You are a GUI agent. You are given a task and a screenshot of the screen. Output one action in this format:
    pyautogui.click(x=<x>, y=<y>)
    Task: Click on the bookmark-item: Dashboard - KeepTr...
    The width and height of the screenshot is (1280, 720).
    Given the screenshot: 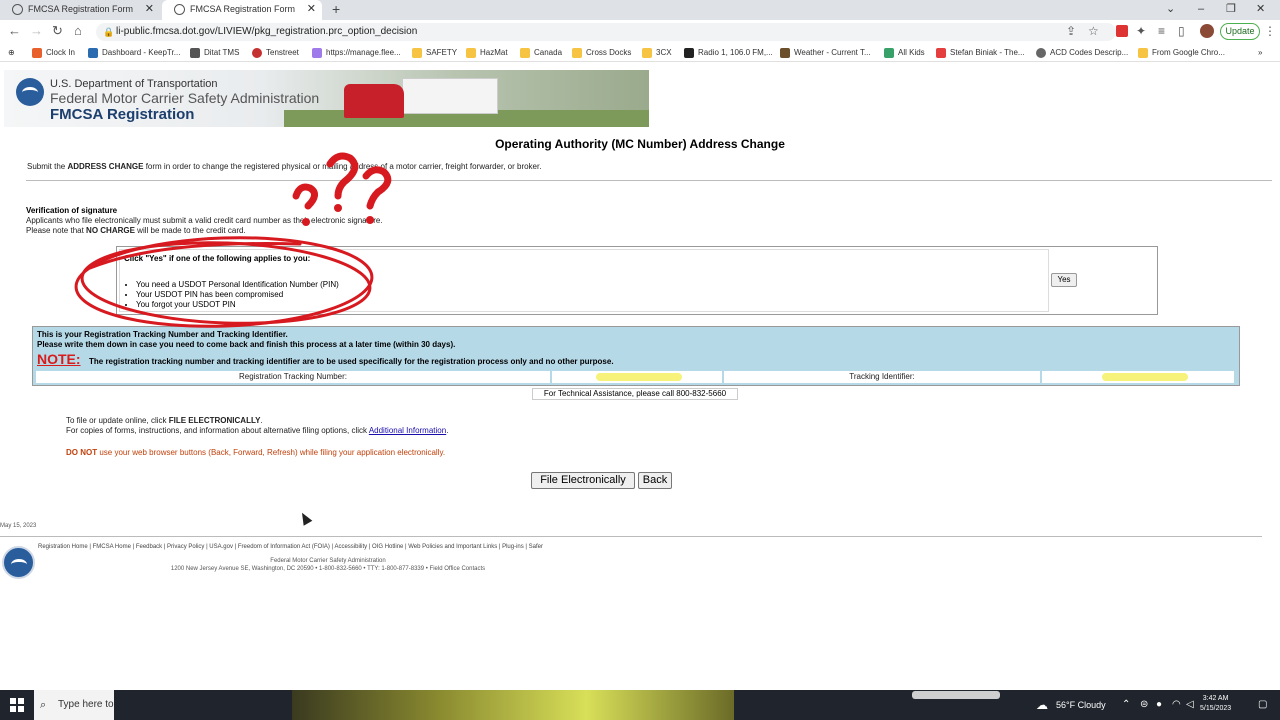 What is the action you would take?
    pyautogui.click(x=134, y=53)
    